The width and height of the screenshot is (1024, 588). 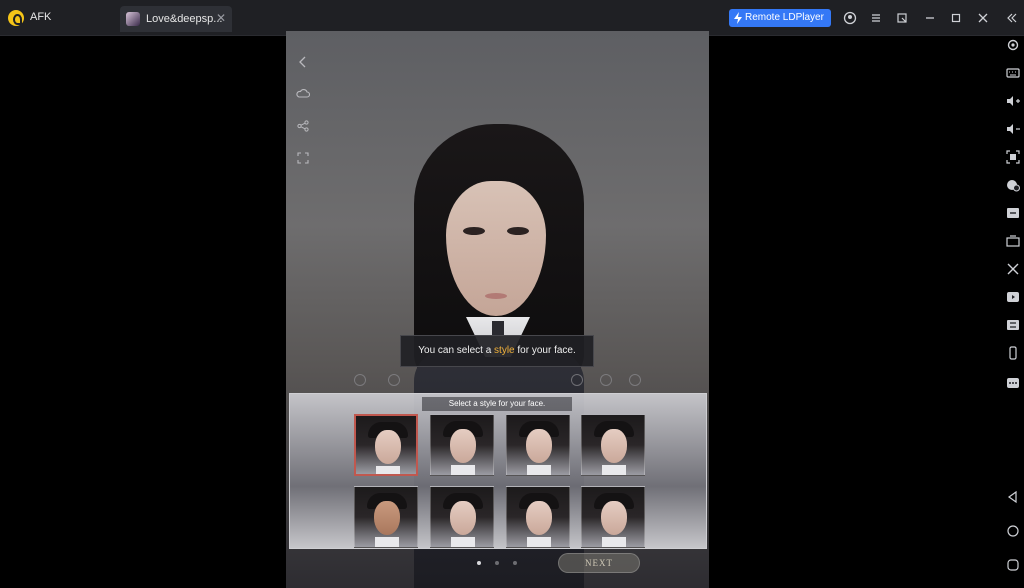 I want to click on face-style-tip: You can select a style for your face., so click(x=497, y=351).